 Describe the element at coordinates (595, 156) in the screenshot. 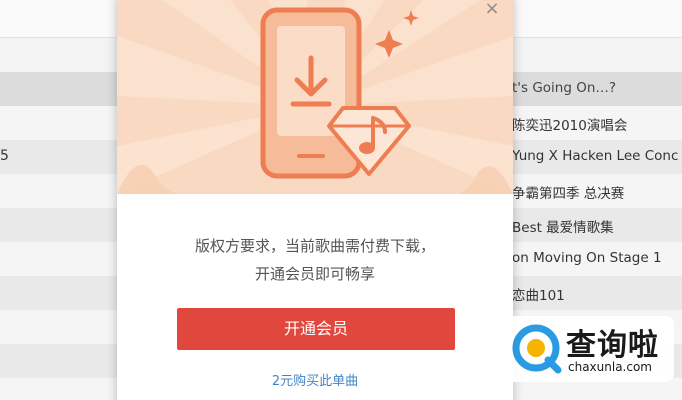

I see `row-album: Yung X Hacken Lee Conc` at that location.